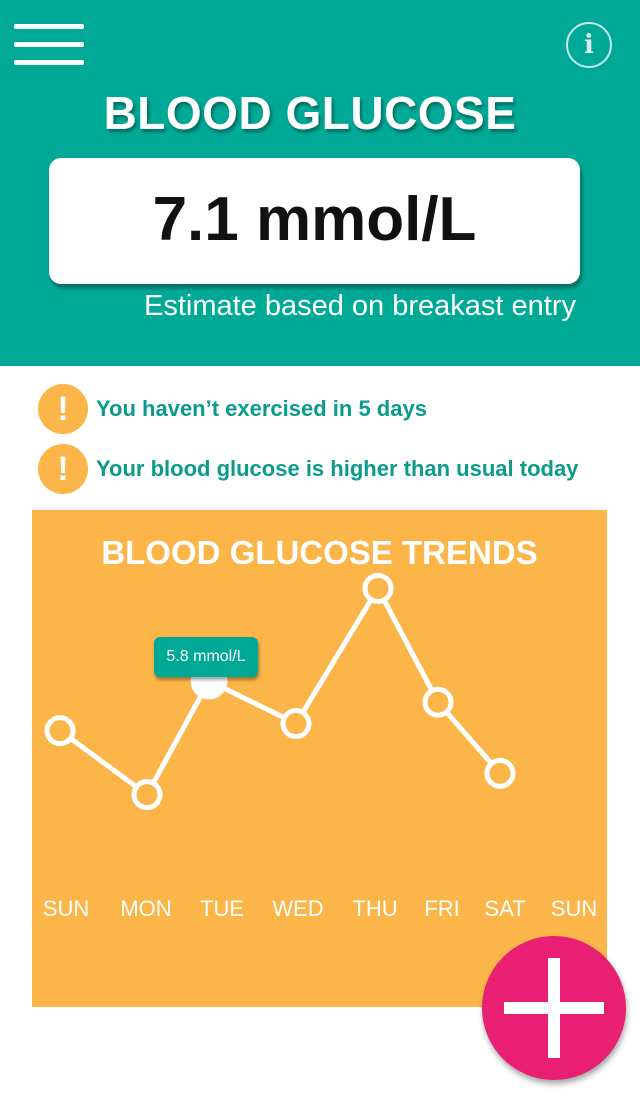  What do you see at coordinates (505, 908) in the screenshot?
I see `x-axis-label-sat: SAT` at bounding box center [505, 908].